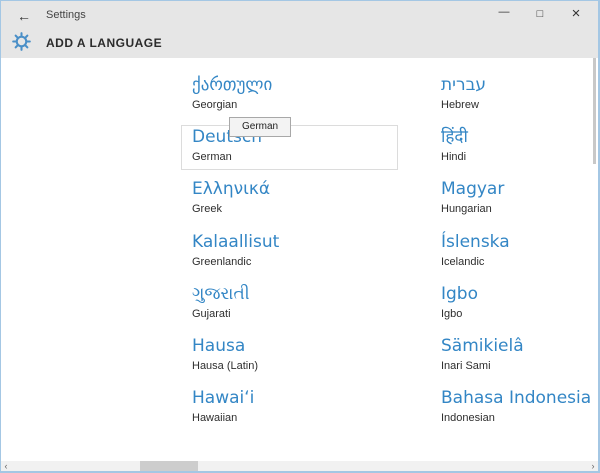 The height and width of the screenshot is (473, 600). I want to click on language-native-name: Hawaiʻi, so click(223, 398).